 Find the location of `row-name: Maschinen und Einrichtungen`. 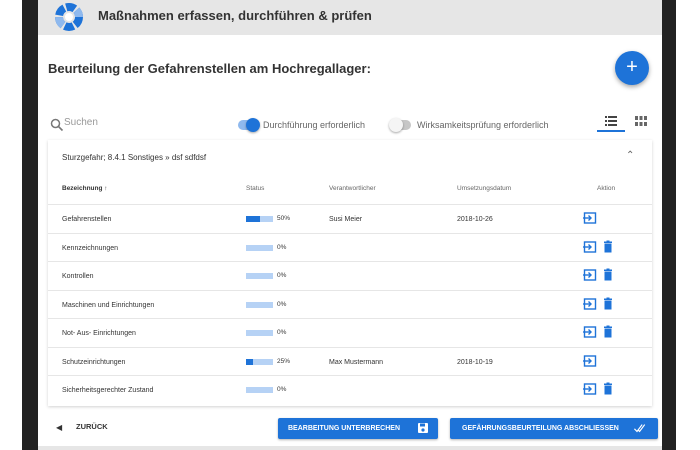

row-name: Maschinen und Einrichtungen is located at coordinates (108, 305).